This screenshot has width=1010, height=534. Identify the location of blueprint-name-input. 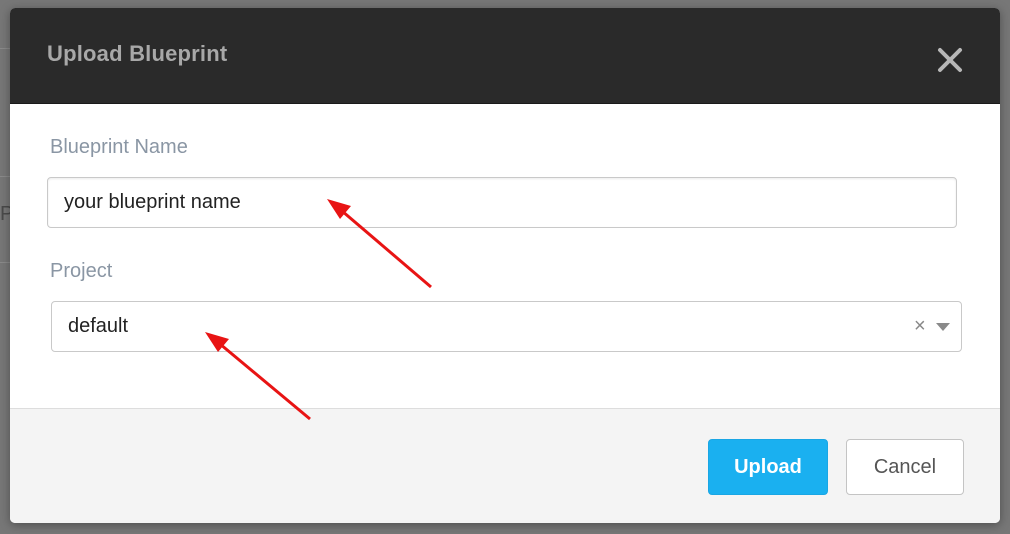
(502, 202).